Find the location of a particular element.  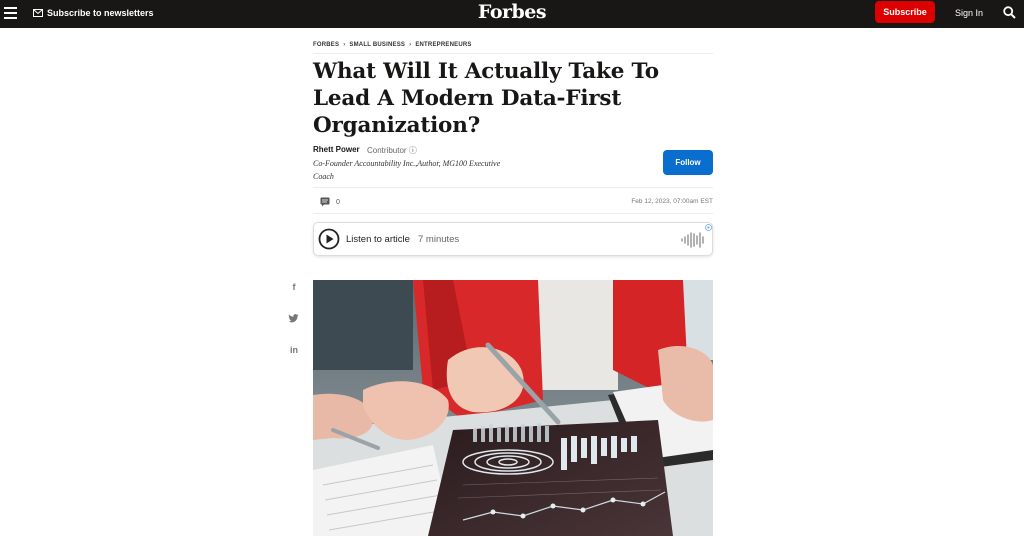

twitter-share-icon is located at coordinates (293, 318).